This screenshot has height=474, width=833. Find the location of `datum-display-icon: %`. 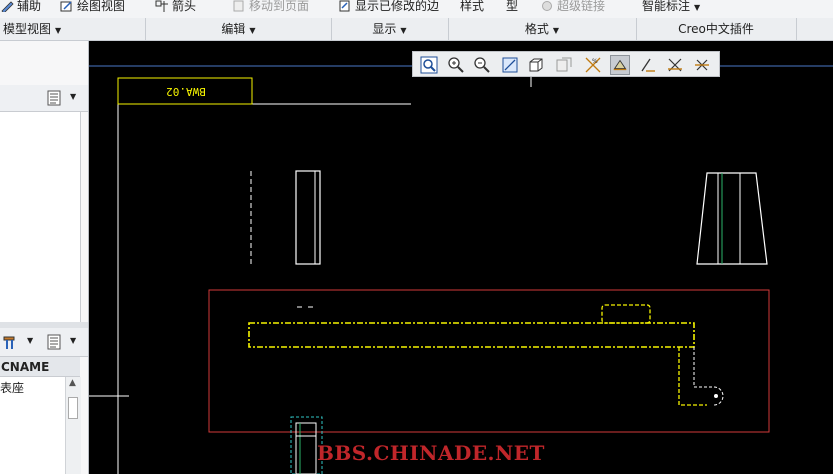

datum-display-icon: % is located at coordinates (593, 65).